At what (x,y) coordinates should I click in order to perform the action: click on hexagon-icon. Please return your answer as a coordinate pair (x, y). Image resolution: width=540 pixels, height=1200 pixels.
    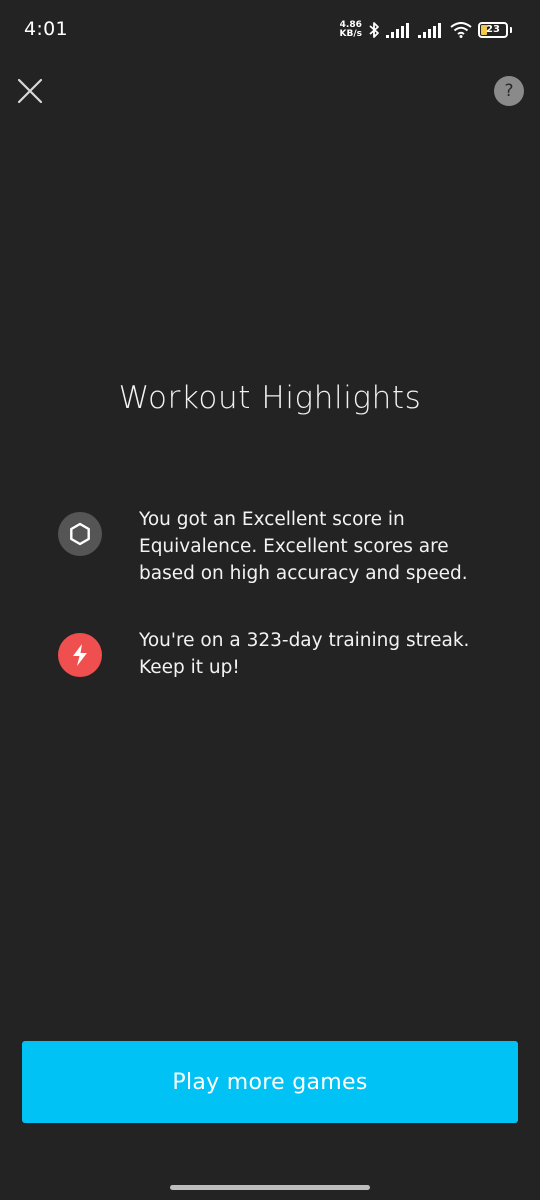
    Looking at the image, I should click on (80, 534).